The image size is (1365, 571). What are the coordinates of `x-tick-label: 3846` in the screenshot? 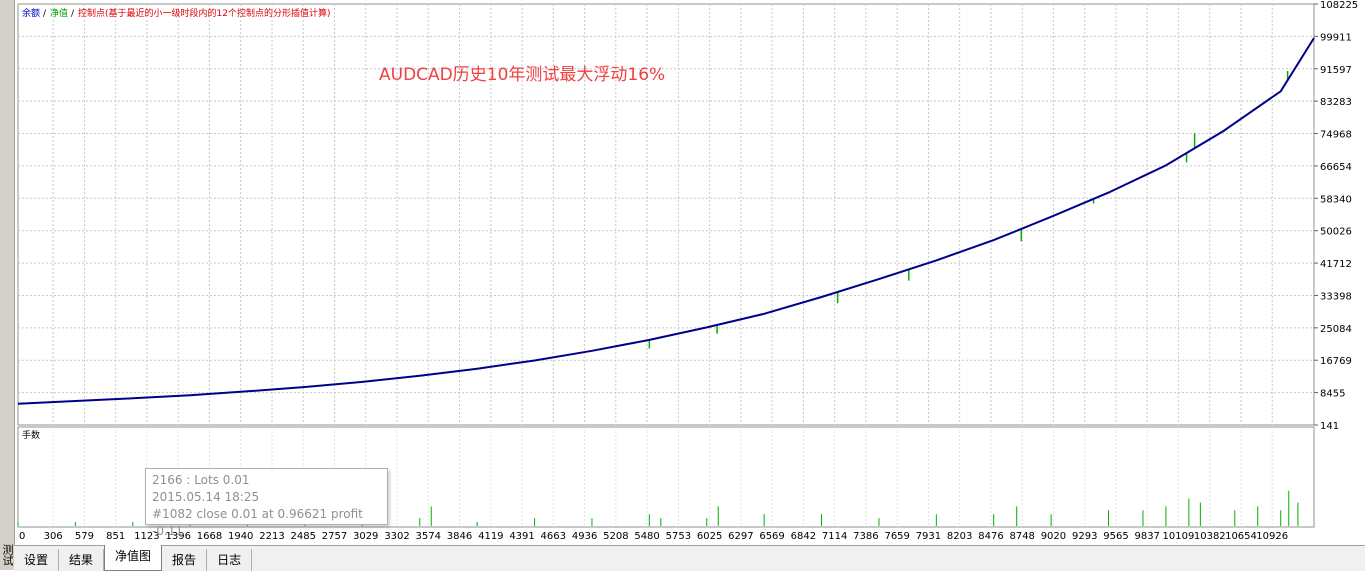 It's located at (459, 536).